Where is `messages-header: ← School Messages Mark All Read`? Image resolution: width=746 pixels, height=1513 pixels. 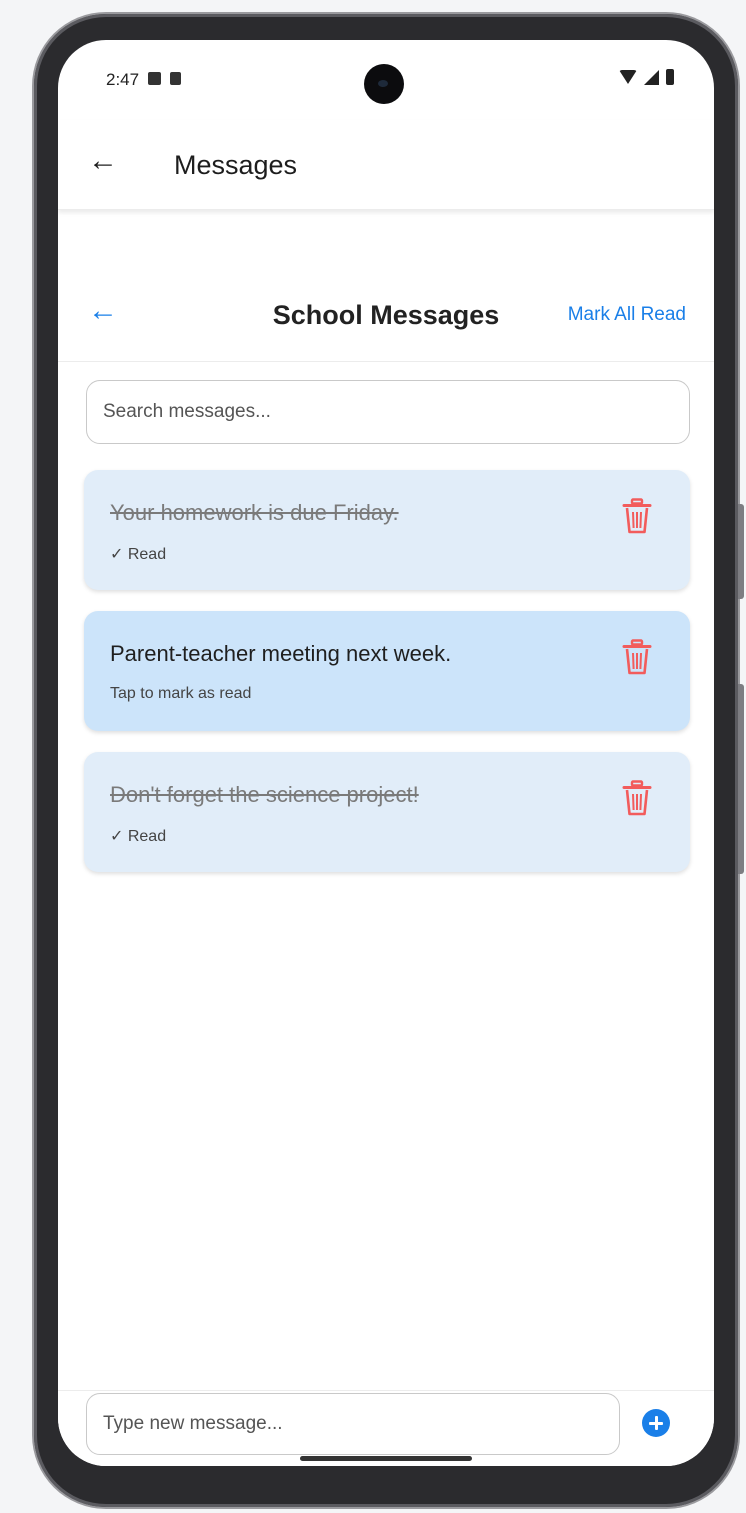 messages-header: ← School Messages Mark All Read is located at coordinates (386, 319).